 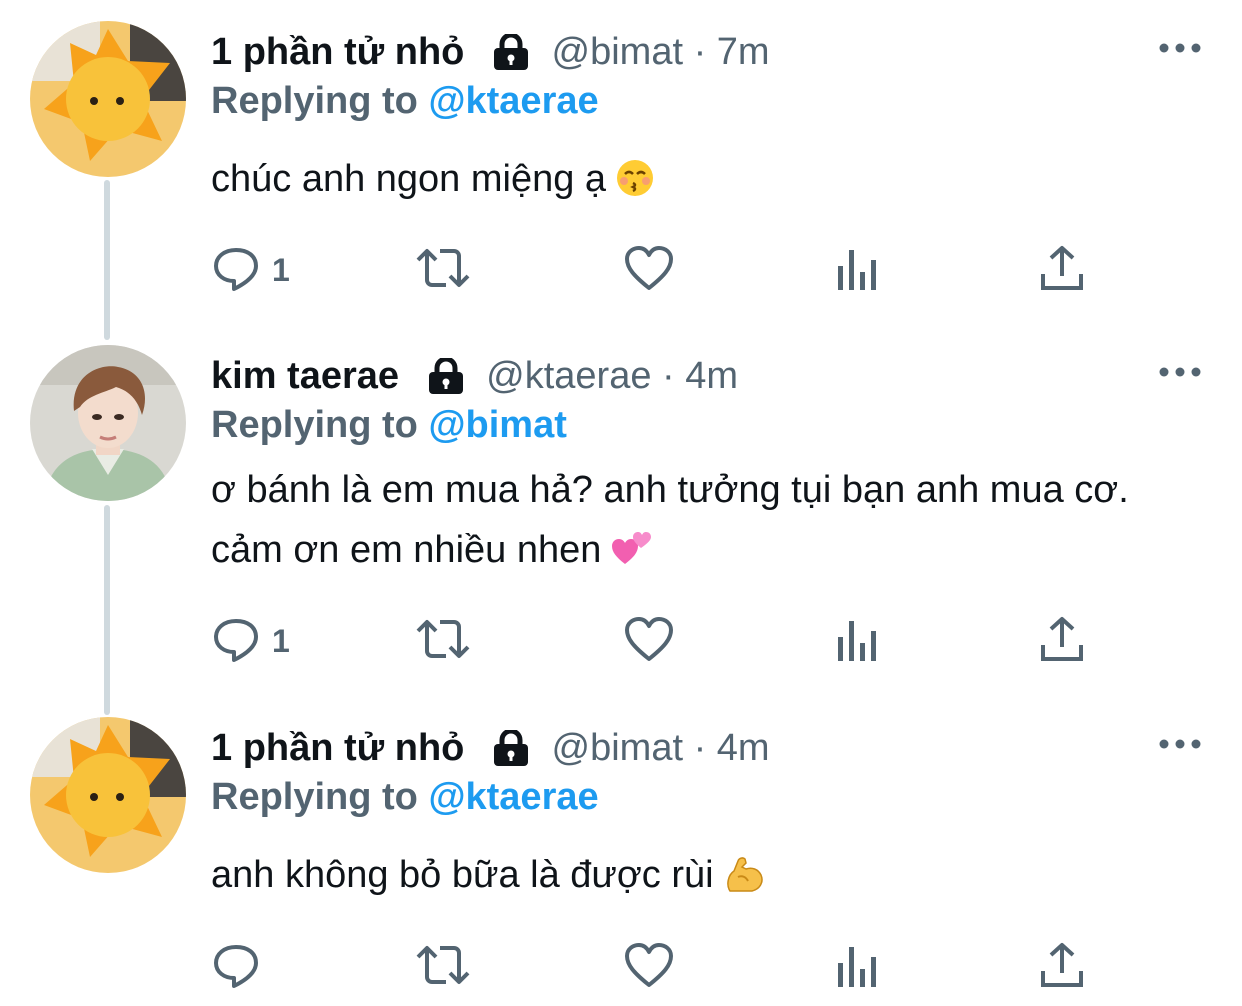 What do you see at coordinates (462, 875) in the screenshot?
I see `tweet-text: anh không bỏ bữa là được rùi` at bounding box center [462, 875].